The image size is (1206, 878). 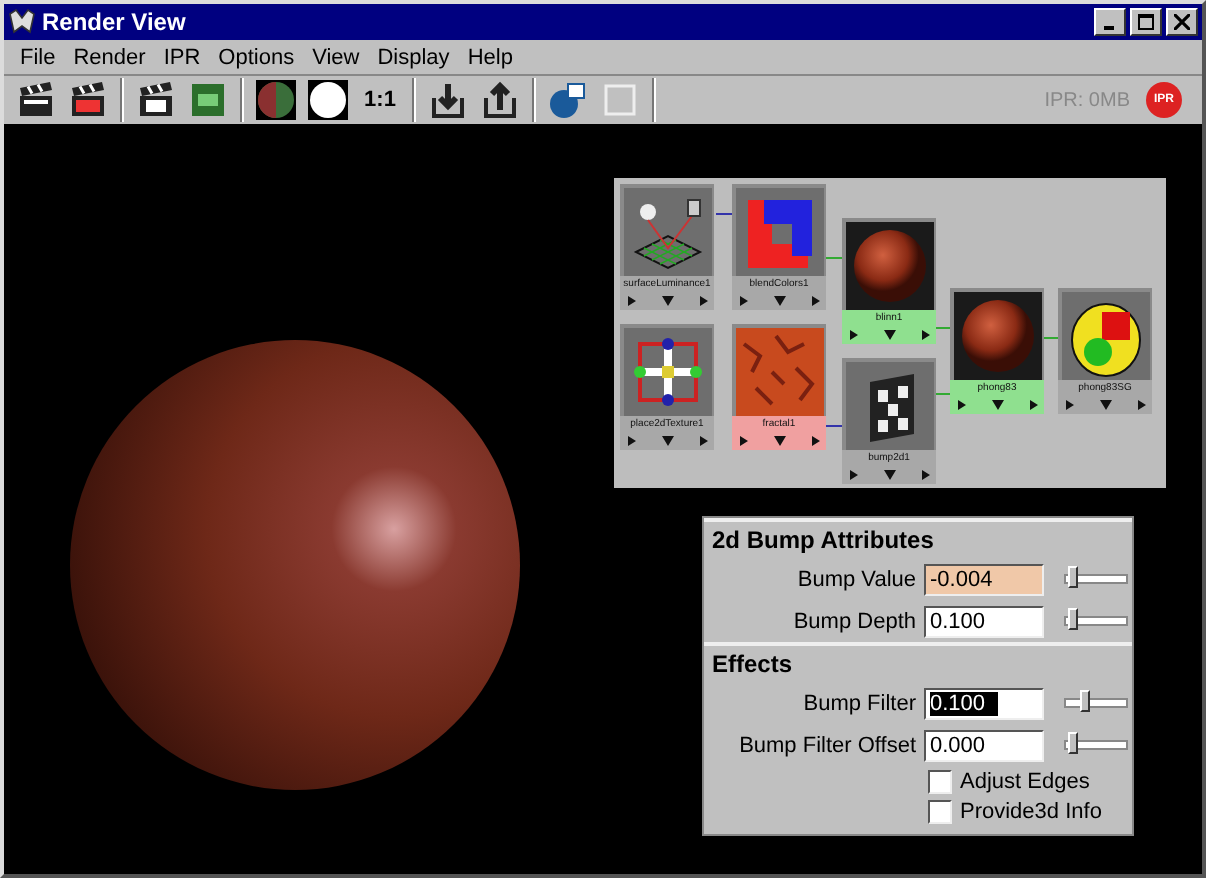 I want to click on ipr-memory-label: IPR: 0MB, so click(x=1087, y=100).